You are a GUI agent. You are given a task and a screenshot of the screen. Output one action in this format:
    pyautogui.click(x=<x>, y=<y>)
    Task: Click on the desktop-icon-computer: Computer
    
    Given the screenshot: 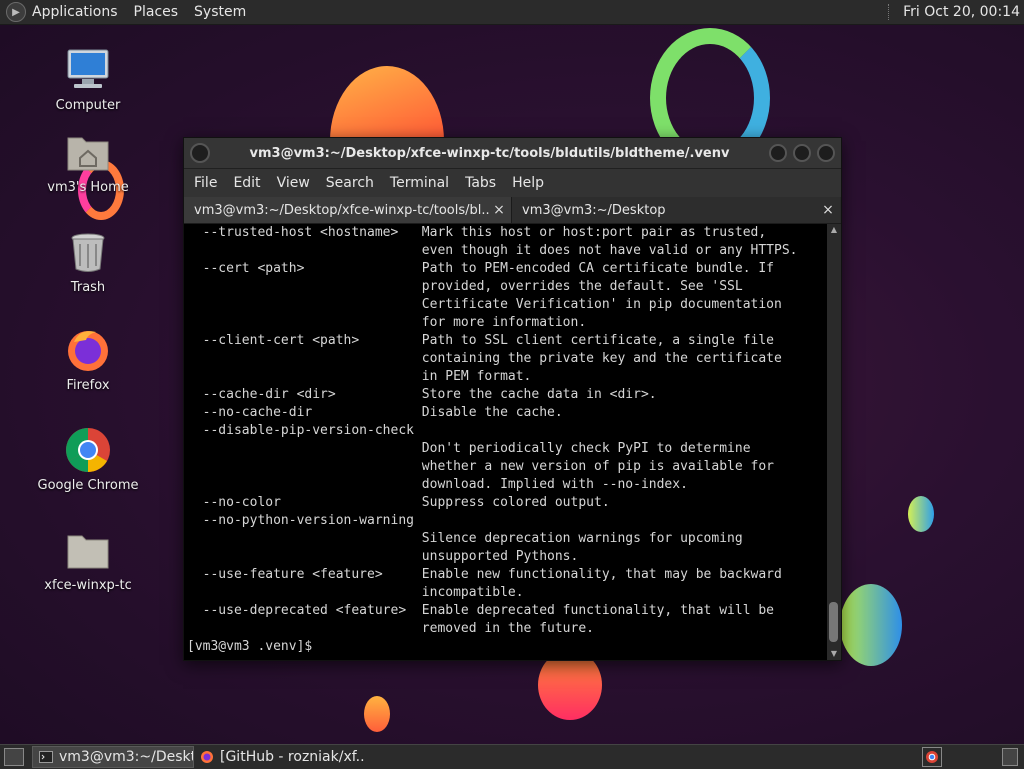 What is the action you would take?
    pyautogui.click(x=88, y=79)
    